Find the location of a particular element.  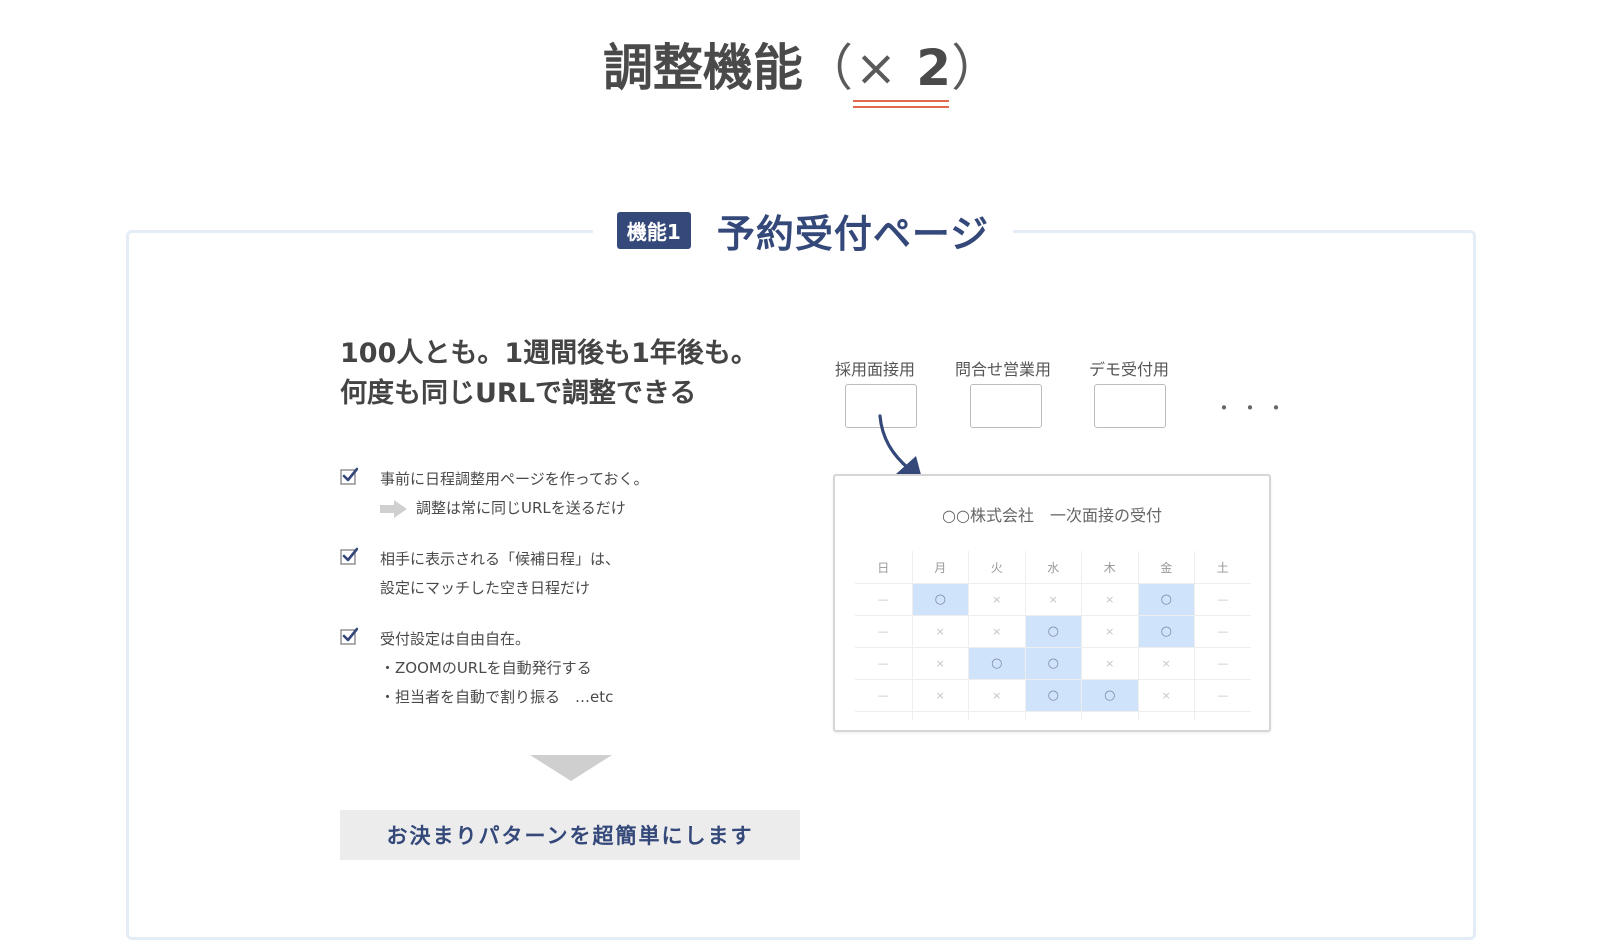

feature-title: 予約受付ページ is located at coordinates (853, 233).